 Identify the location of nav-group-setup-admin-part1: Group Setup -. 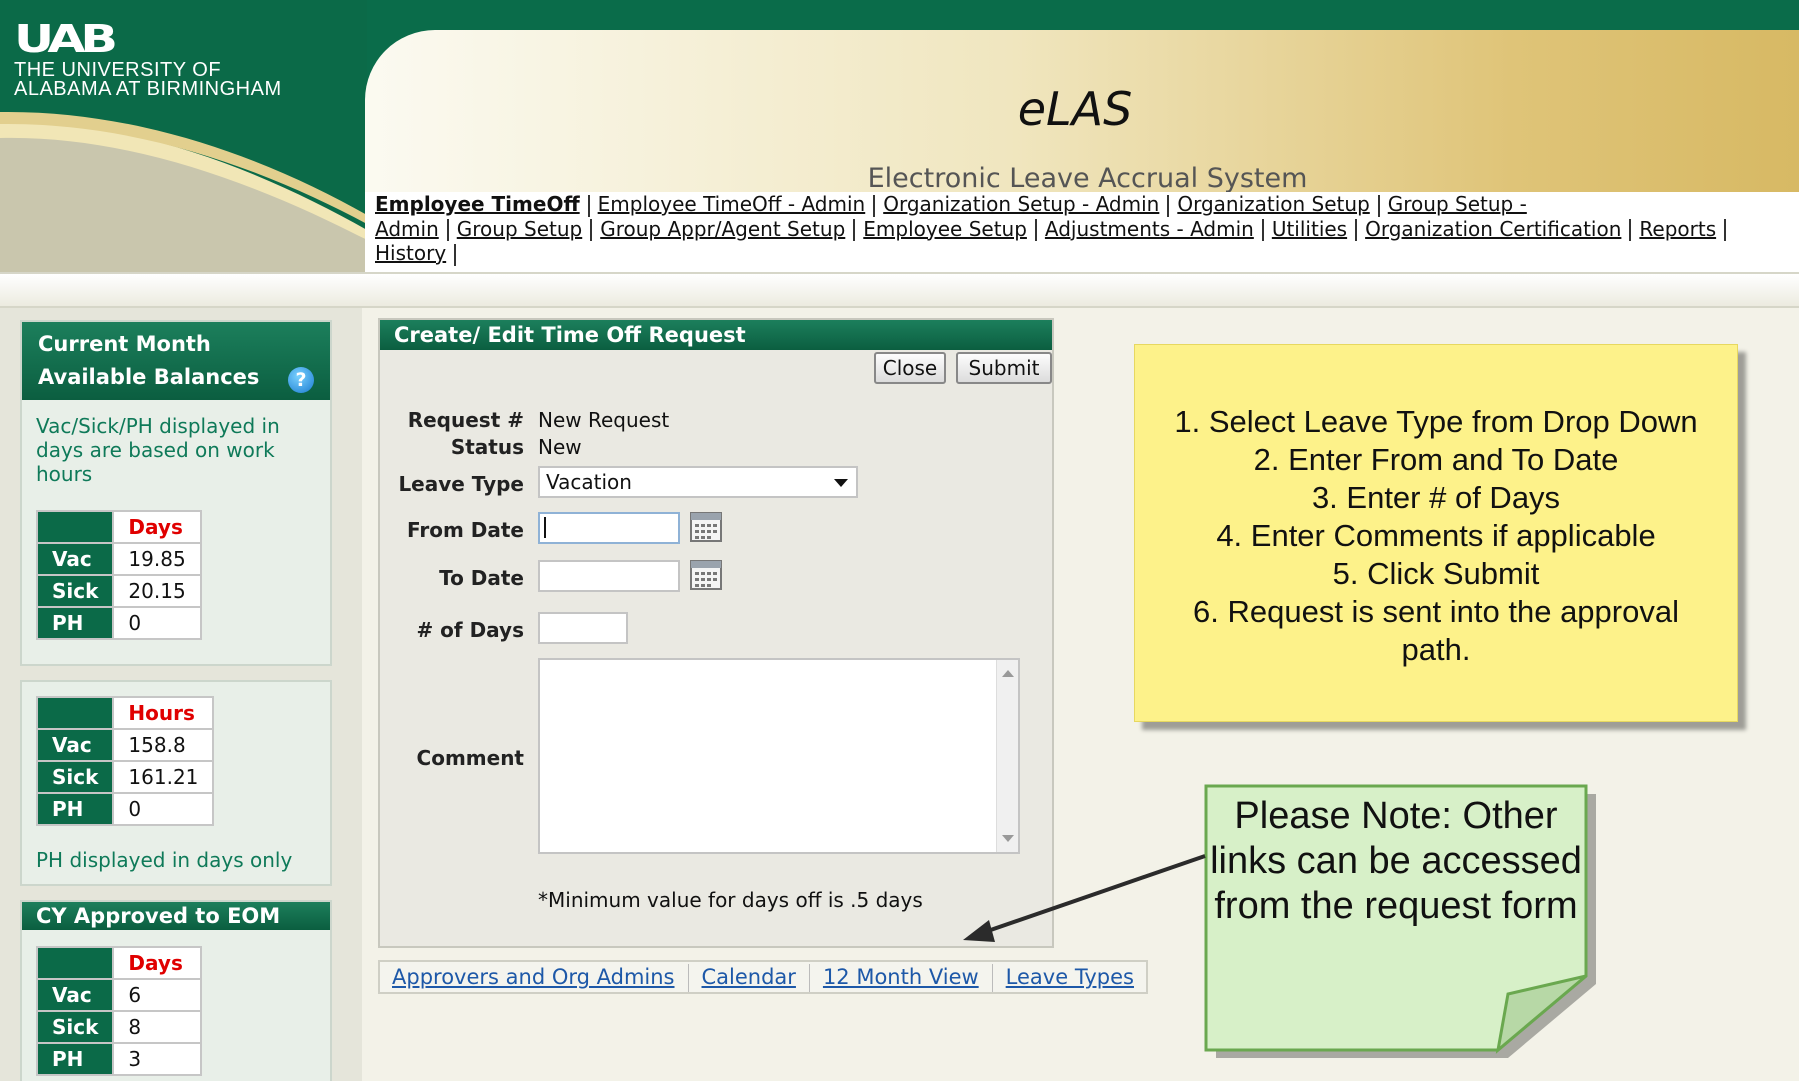
(1457, 204).